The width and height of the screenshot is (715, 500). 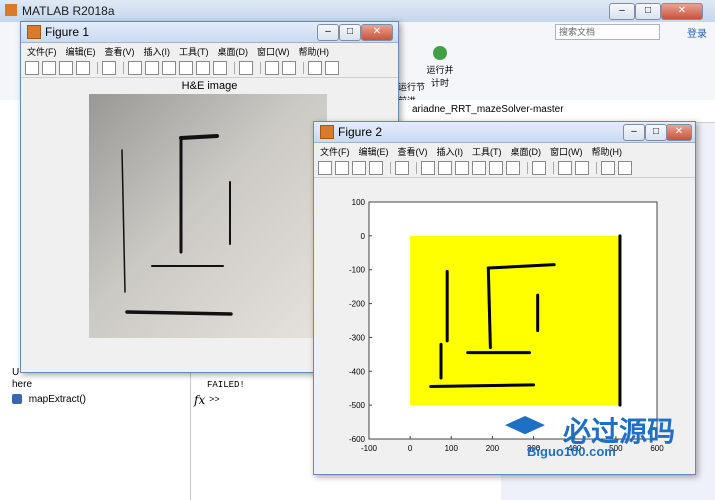 What do you see at coordinates (440, 76) in the screenshot?
I see `run-and-time-label: 运行并 计时` at bounding box center [440, 76].